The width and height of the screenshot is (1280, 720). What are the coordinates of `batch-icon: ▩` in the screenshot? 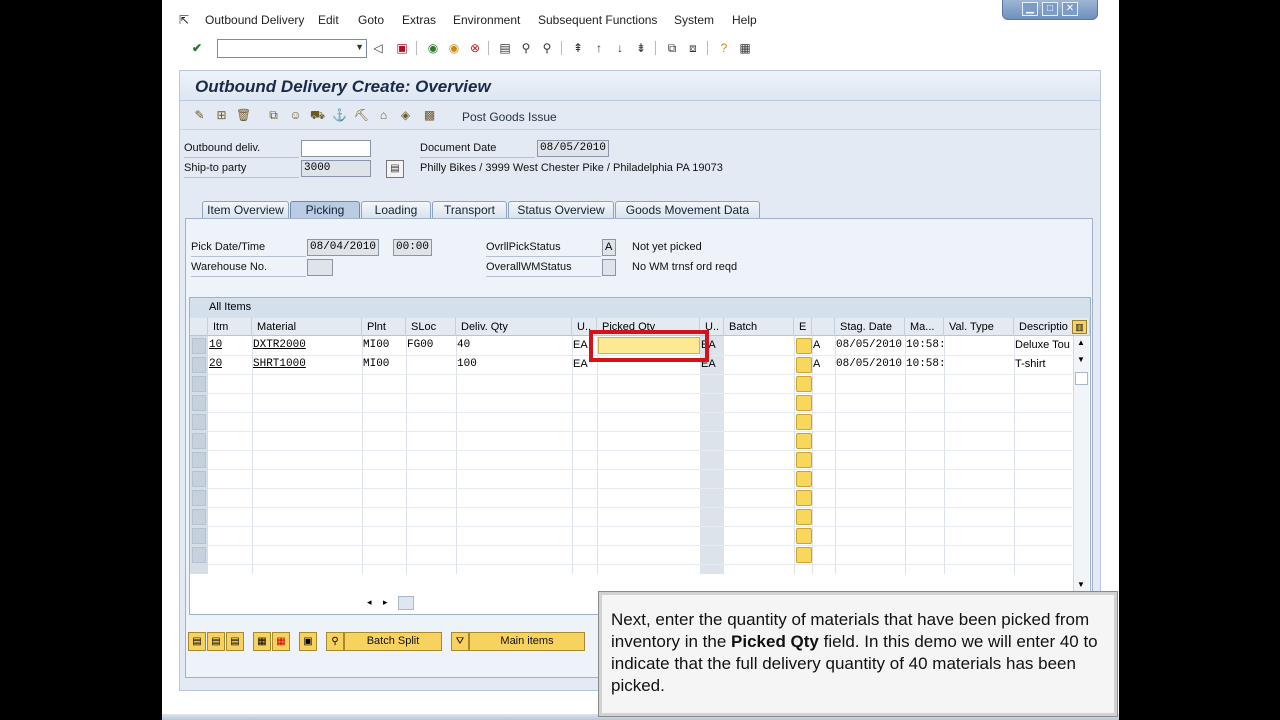 It's located at (429, 115).